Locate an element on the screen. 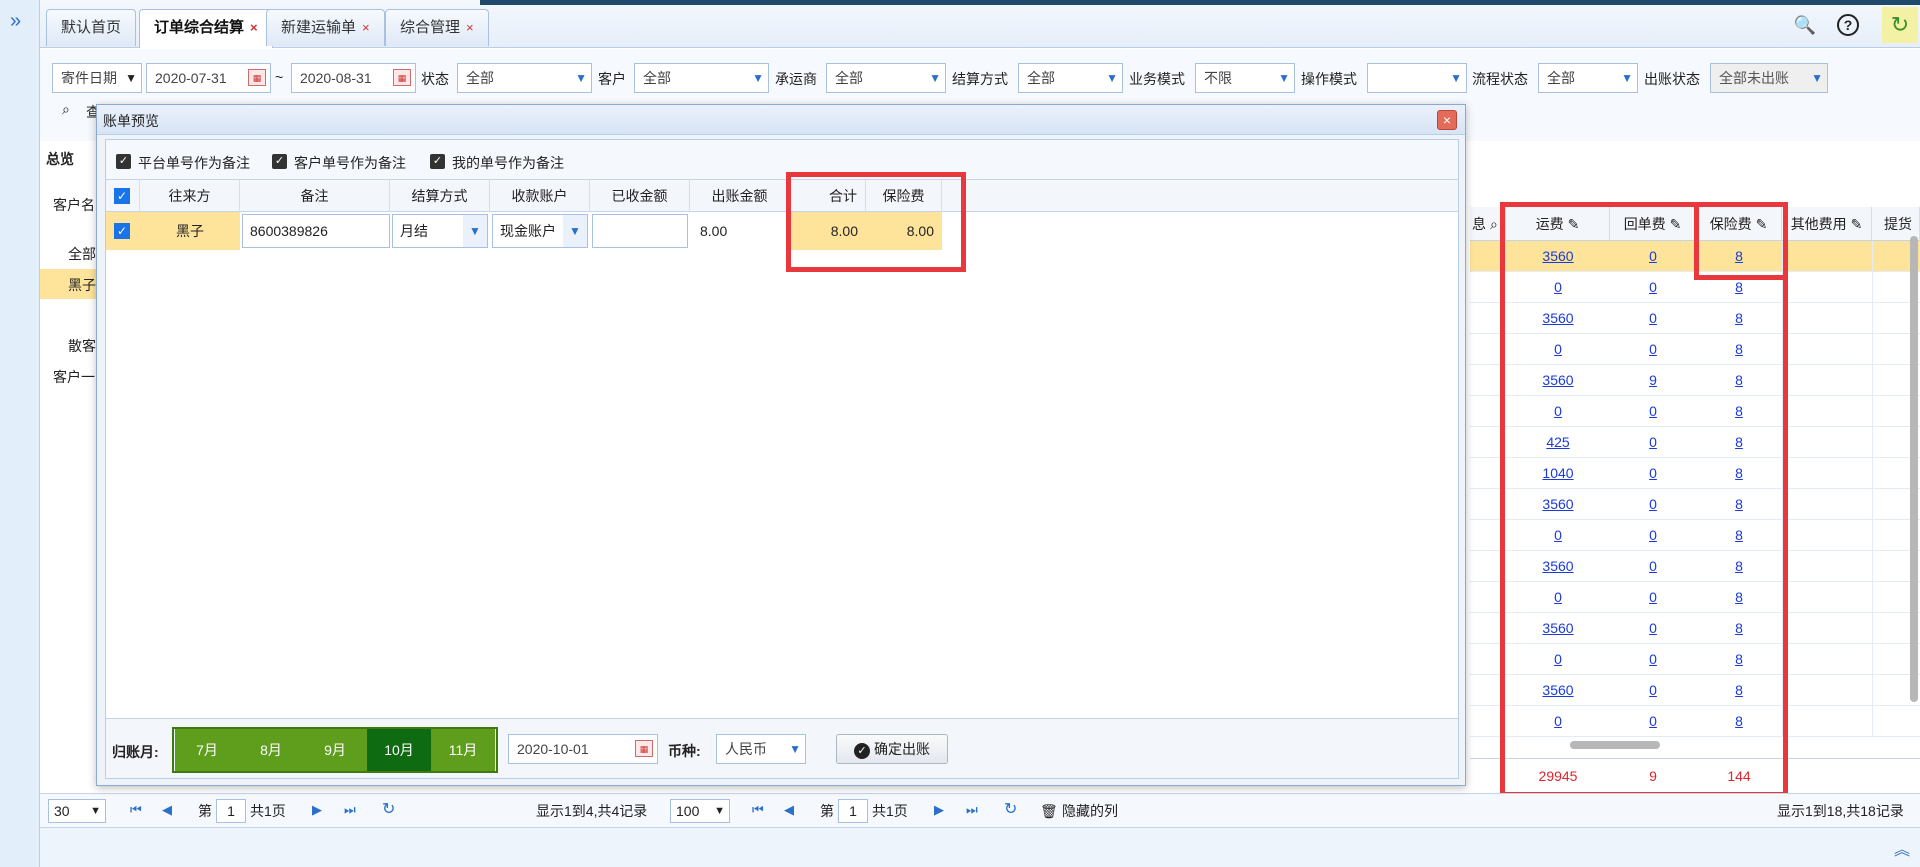  expand-sidebar-icon: » is located at coordinates (15, 21).